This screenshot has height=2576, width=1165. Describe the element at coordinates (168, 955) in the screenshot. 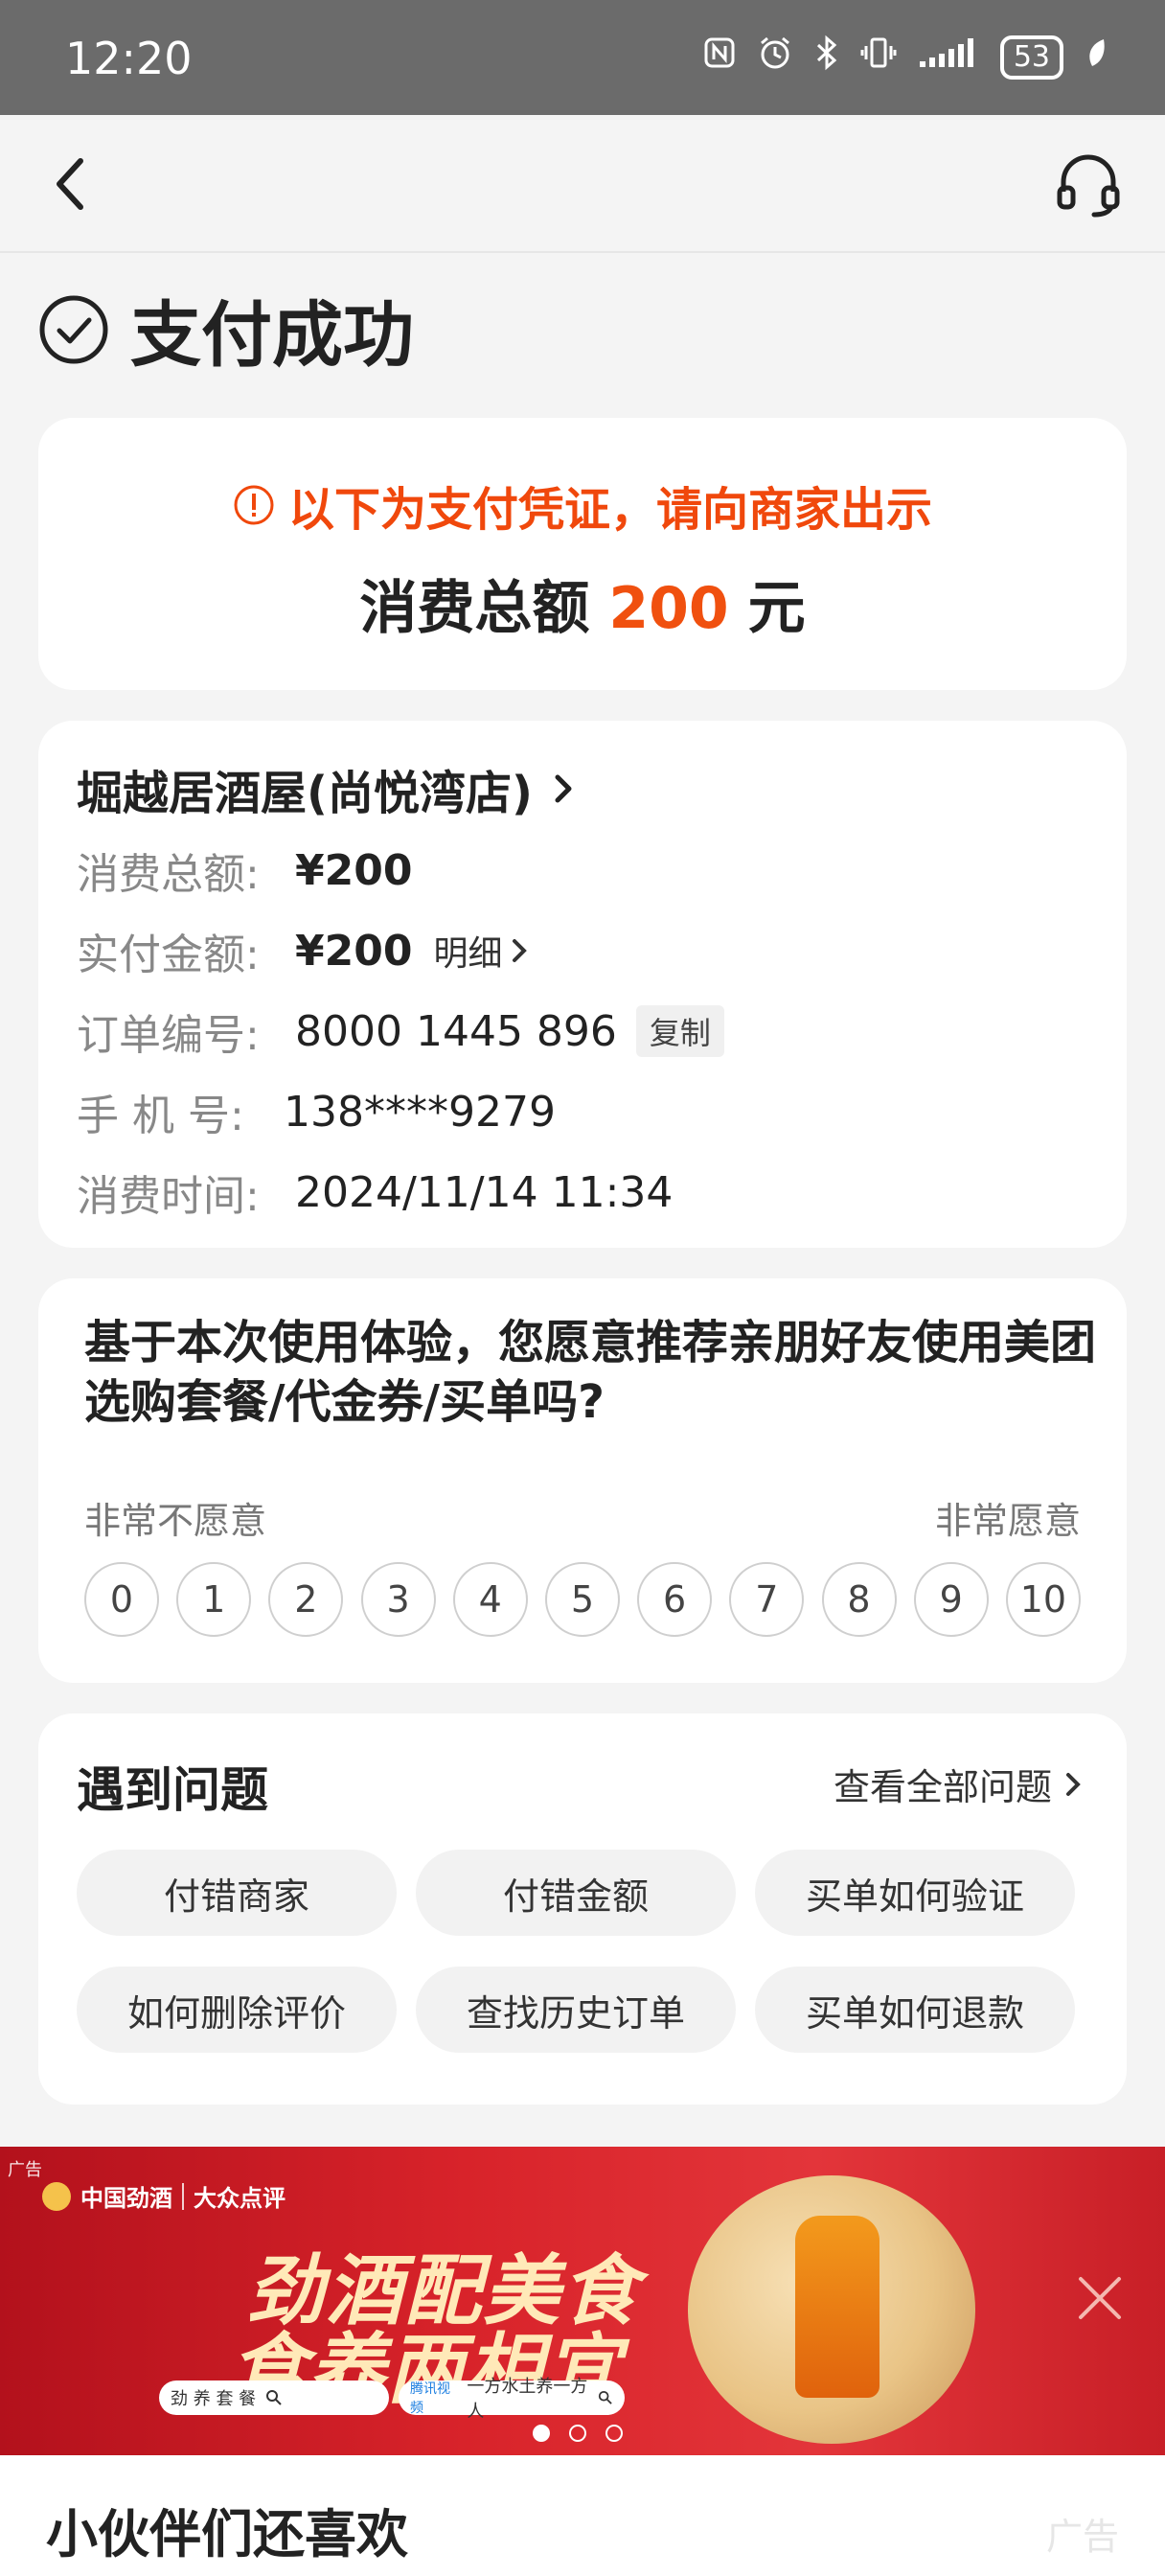

I see `paid-label: 实付金额:` at that location.